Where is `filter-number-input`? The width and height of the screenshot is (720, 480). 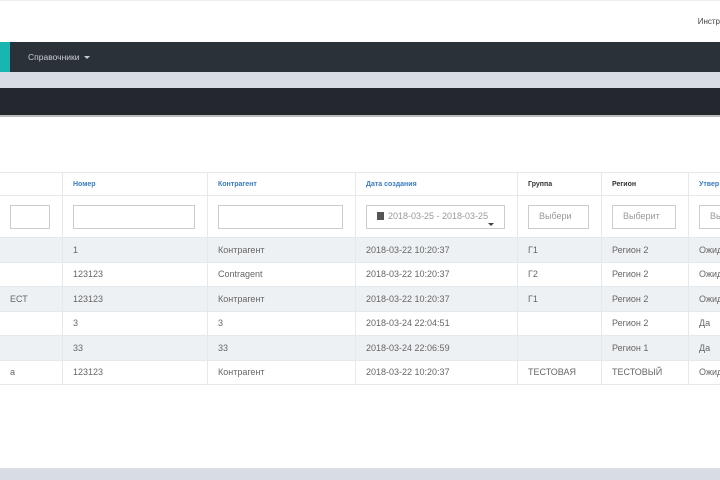 filter-number-input is located at coordinates (134, 216).